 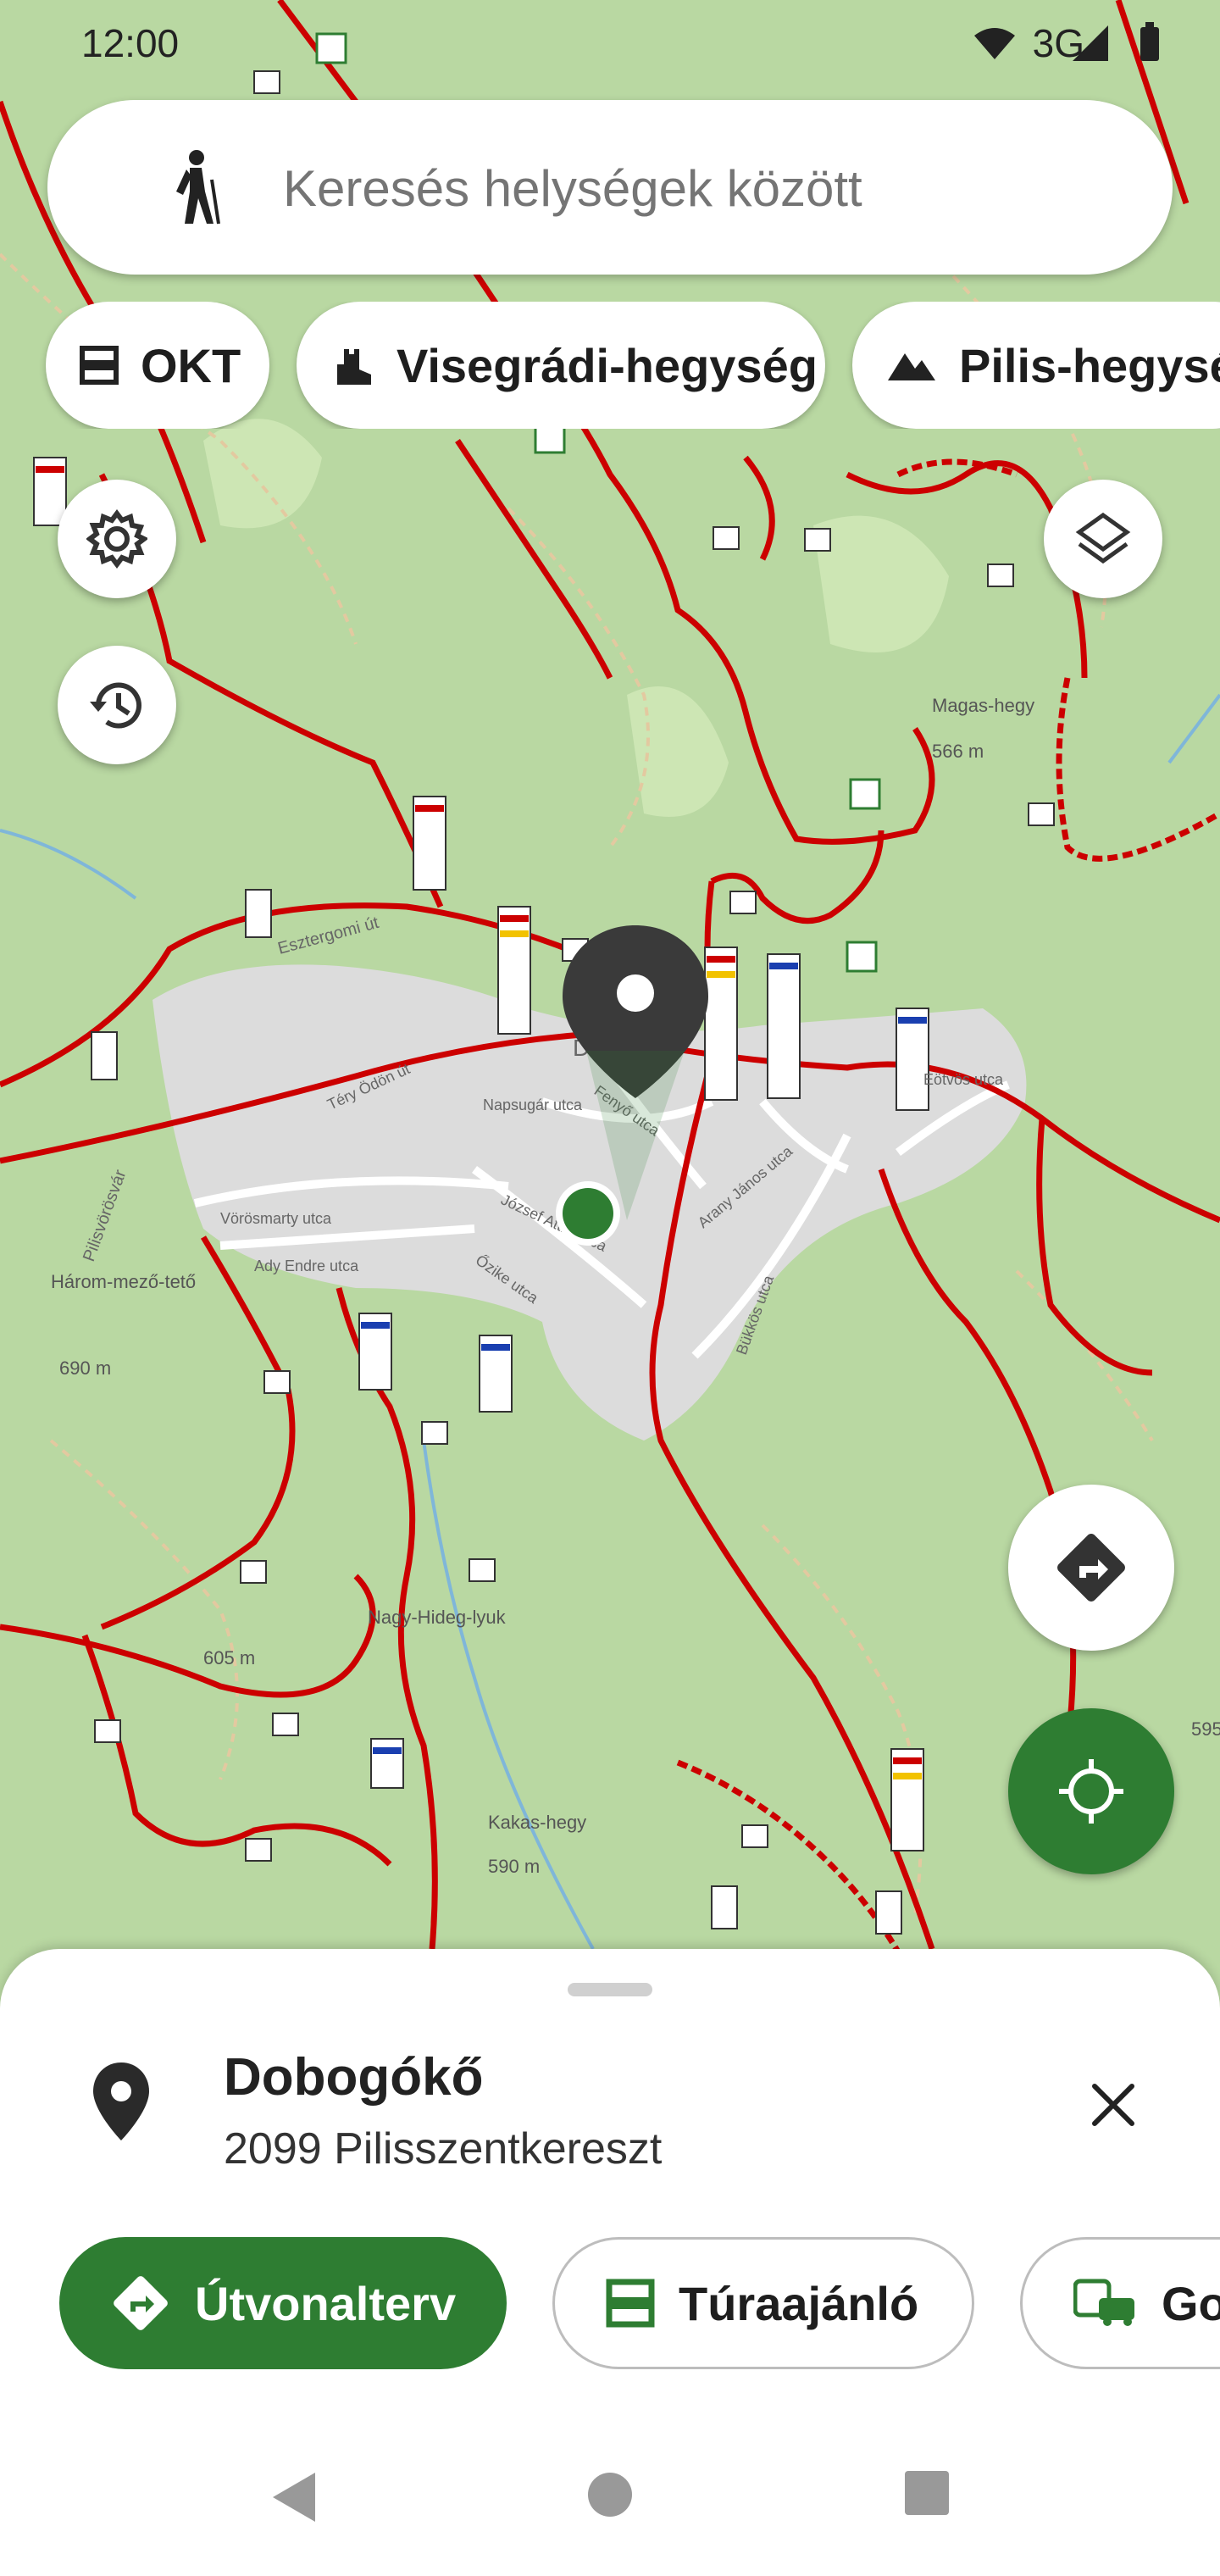 What do you see at coordinates (293, 2497) in the screenshot?
I see `back-icon` at bounding box center [293, 2497].